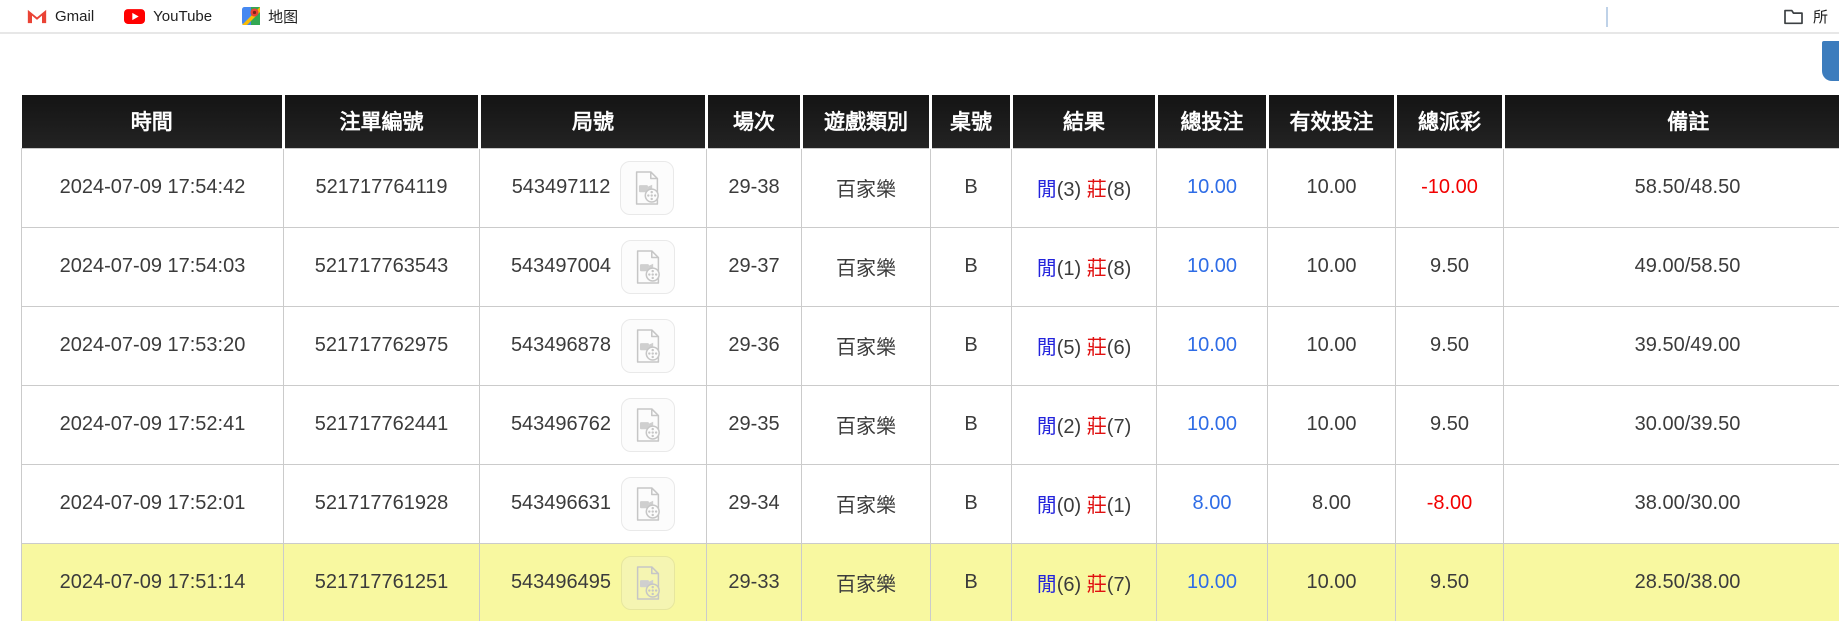 This screenshot has height=621, width=1839. Describe the element at coordinates (1449, 503) in the screenshot. I see `cell-payout: -8.00` at that location.